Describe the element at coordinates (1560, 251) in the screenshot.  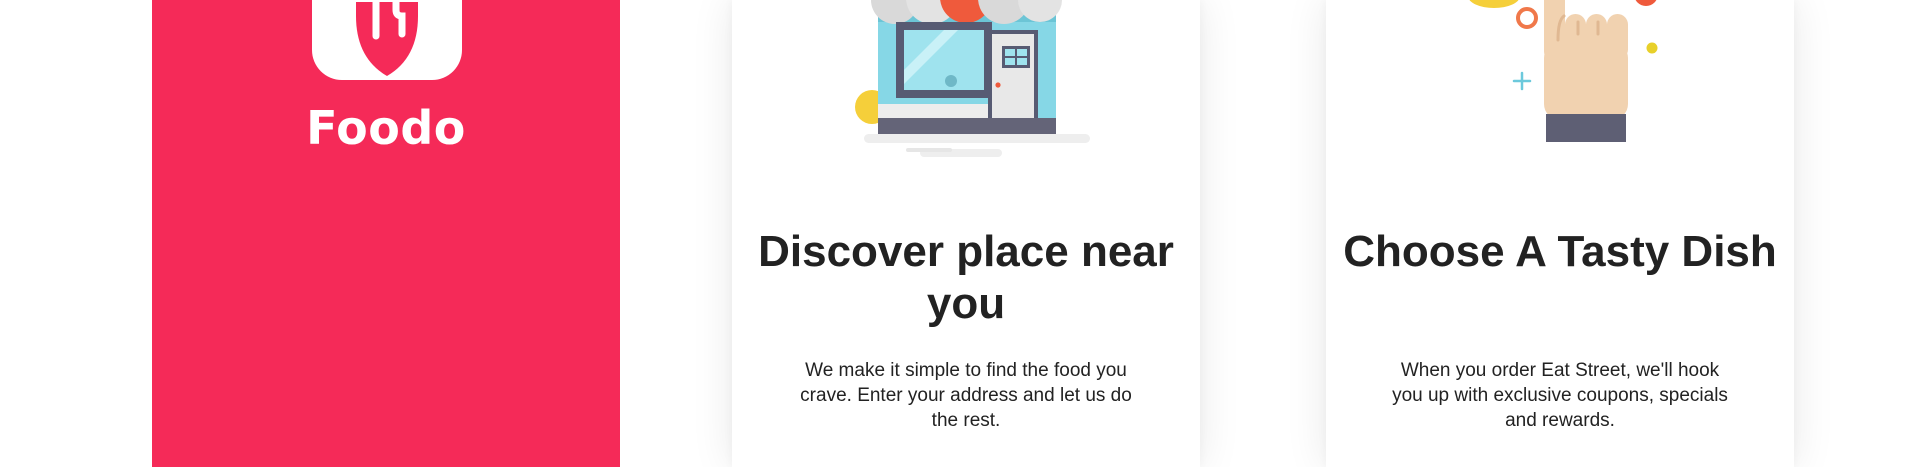
I see `onboarding-title: Choose A Tasty Dish` at that location.